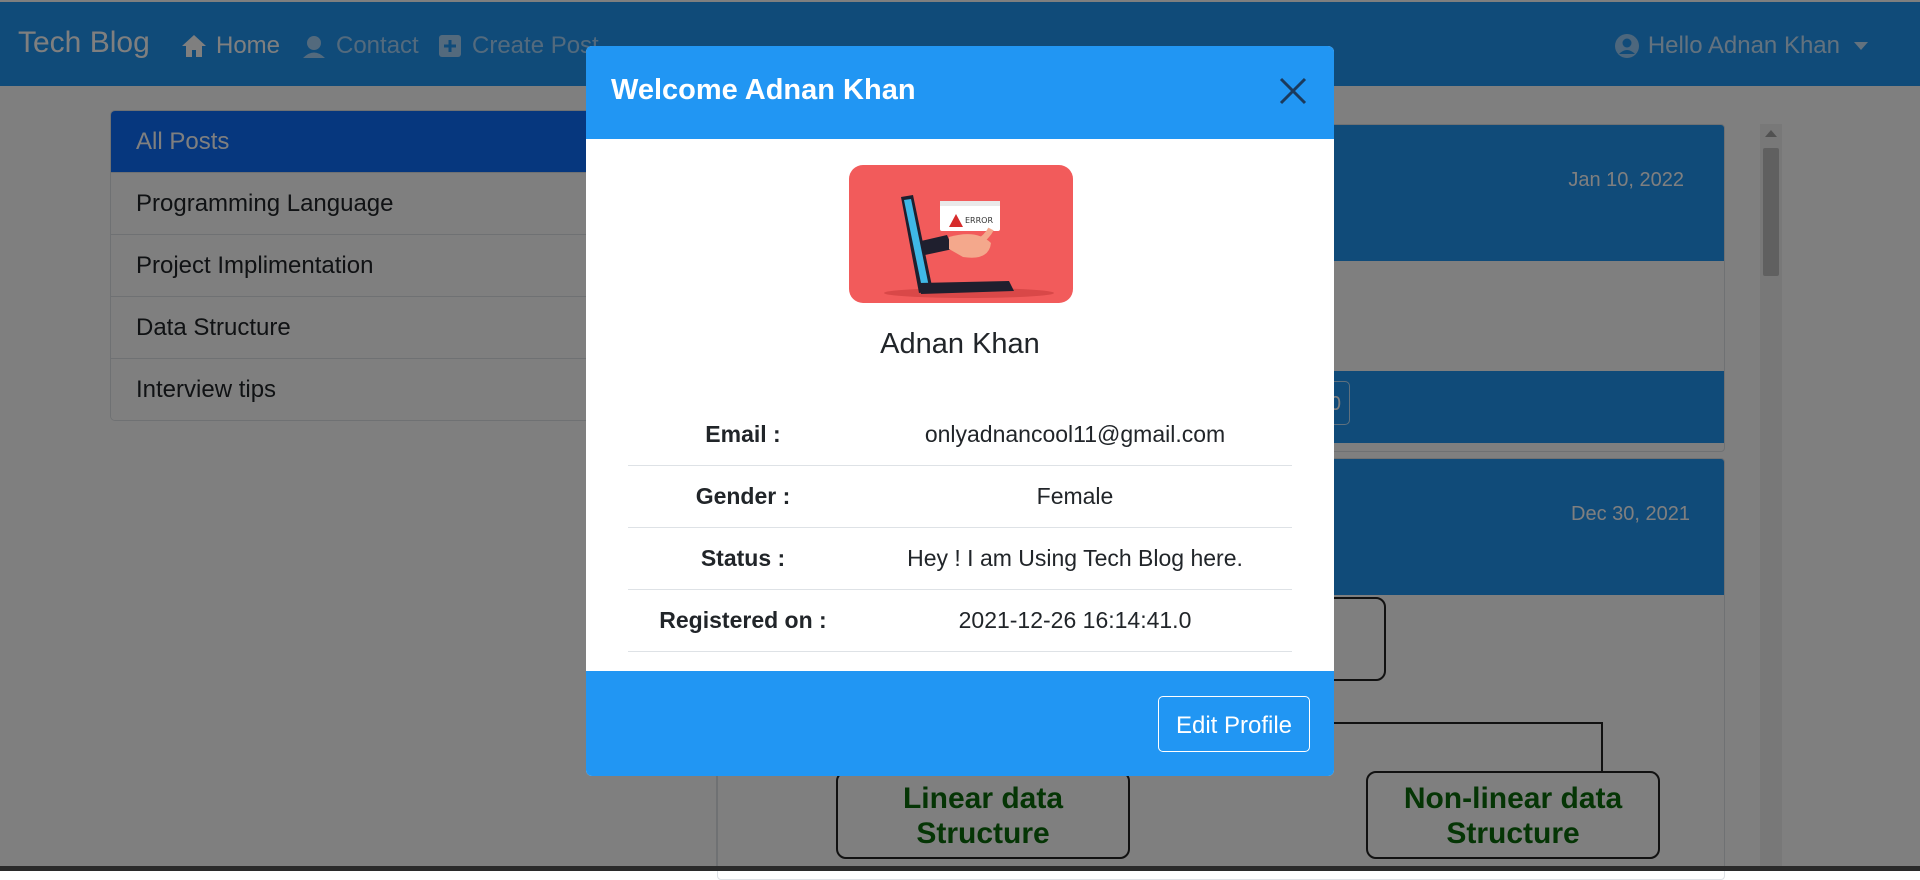  What do you see at coordinates (743, 620) in the screenshot?
I see `registered-label: Registered on :` at bounding box center [743, 620].